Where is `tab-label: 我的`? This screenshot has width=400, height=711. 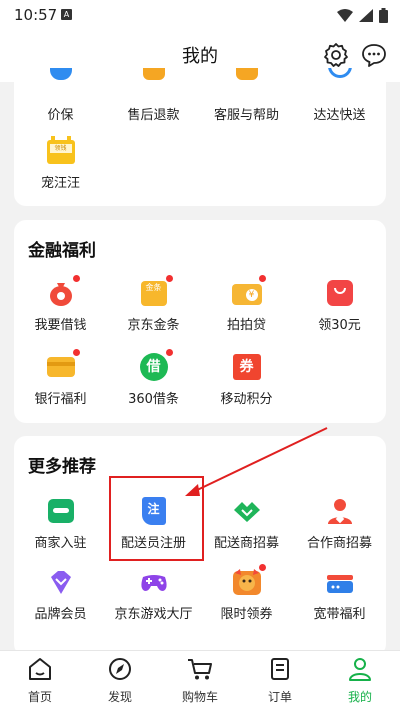 tab-label: 我的 is located at coordinates (359, 697).